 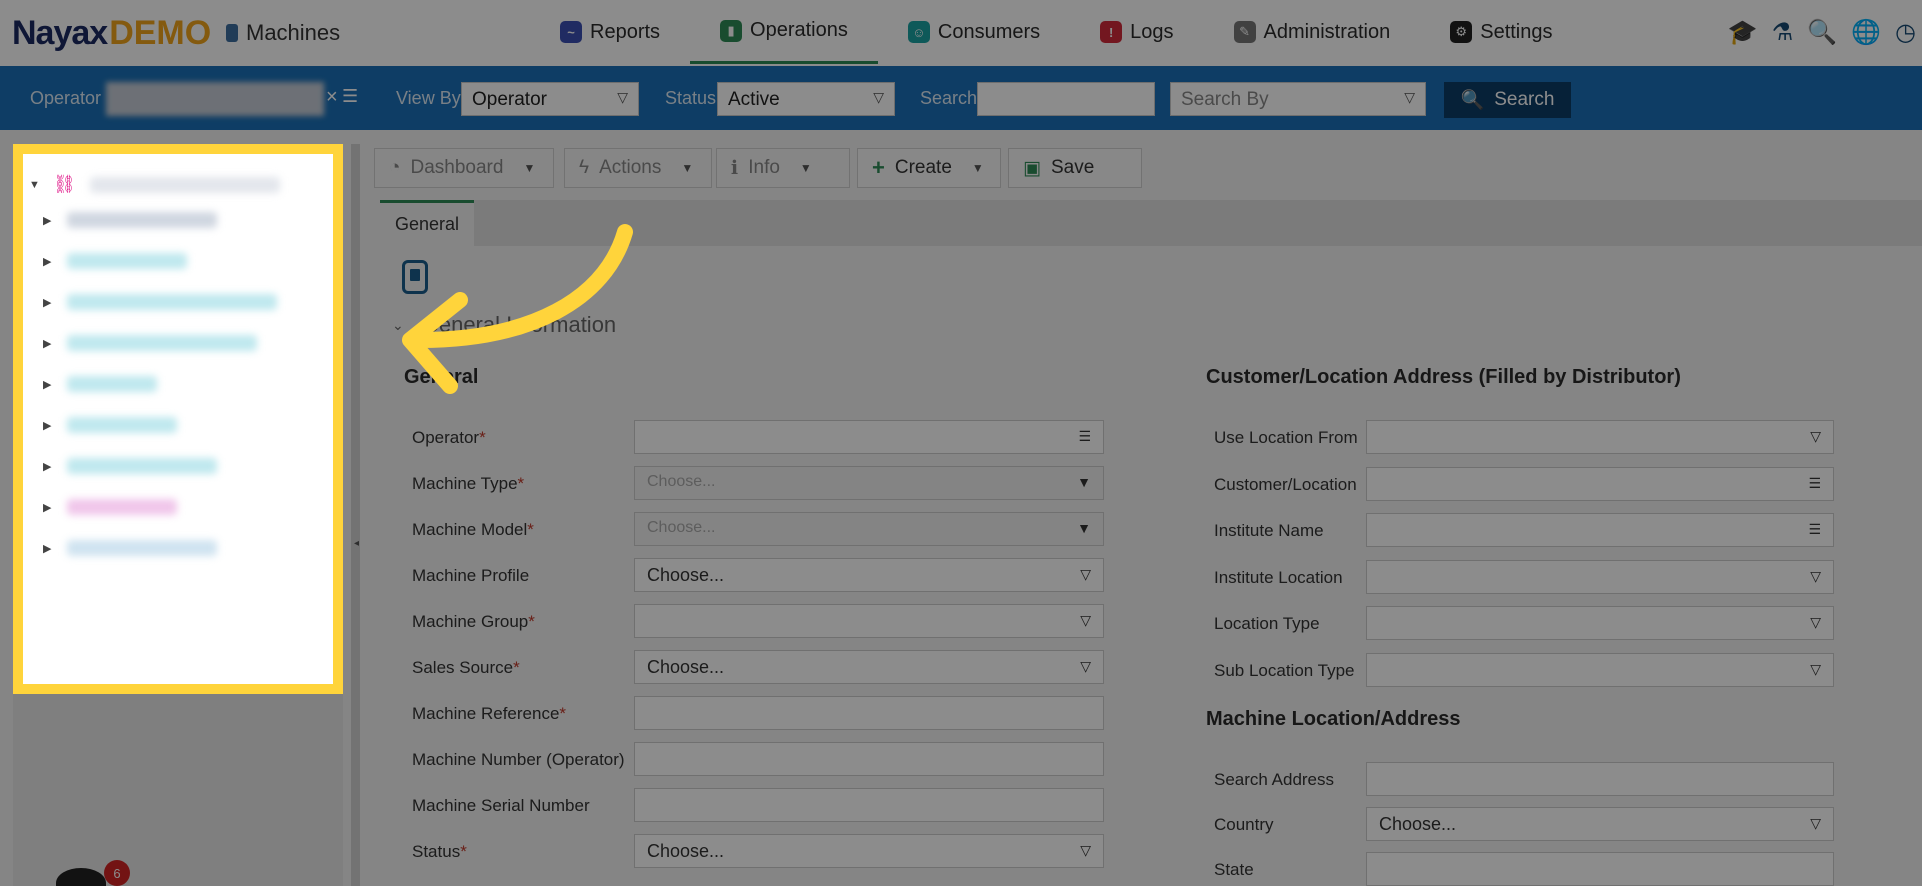 What do you see at coordinates (1267, 623) in the screenshot?
I see `field-label-text: Location Type` at bounding box center [1267, 623].